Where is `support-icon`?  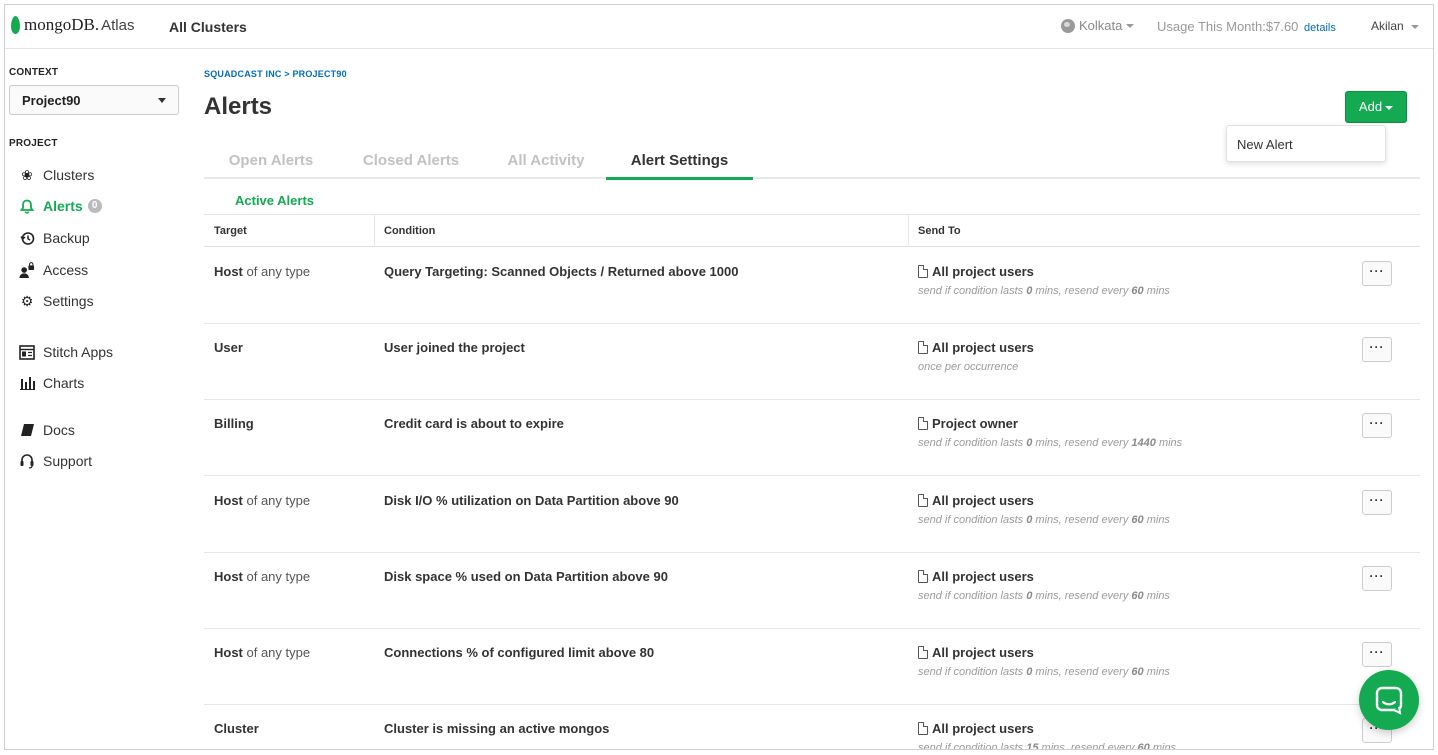
support-icon is located at coordinates (27, 461).